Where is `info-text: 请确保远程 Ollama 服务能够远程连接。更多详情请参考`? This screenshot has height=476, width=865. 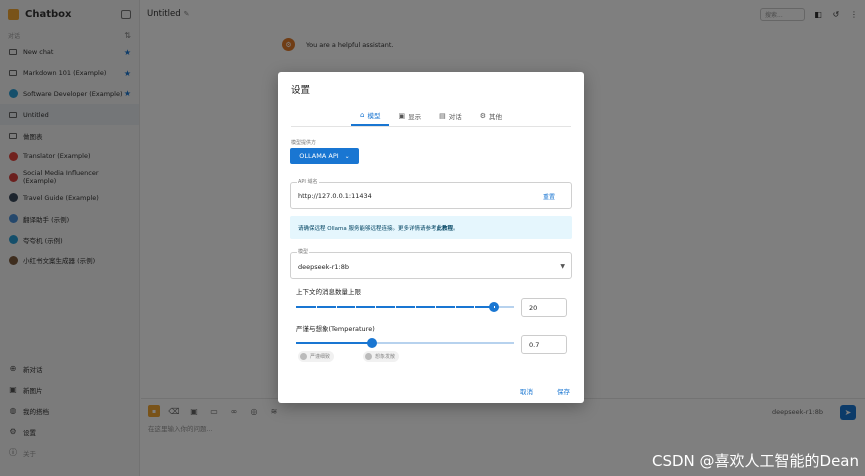 info-text: 请确保远程 Ollama 服务能够远程连接。更多详情请参考 is located at coordinates (367, 228).